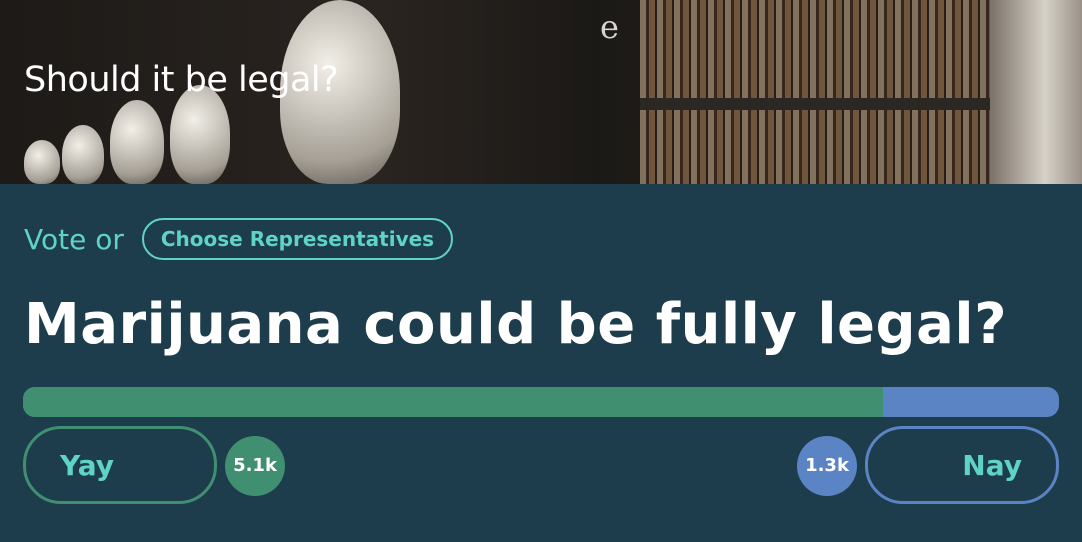 The image size is (1082, 542). What do you see at coordinates (120, 465) in the screenshot?
I see `yay-button: Yay` at bounding box center [120, 465].